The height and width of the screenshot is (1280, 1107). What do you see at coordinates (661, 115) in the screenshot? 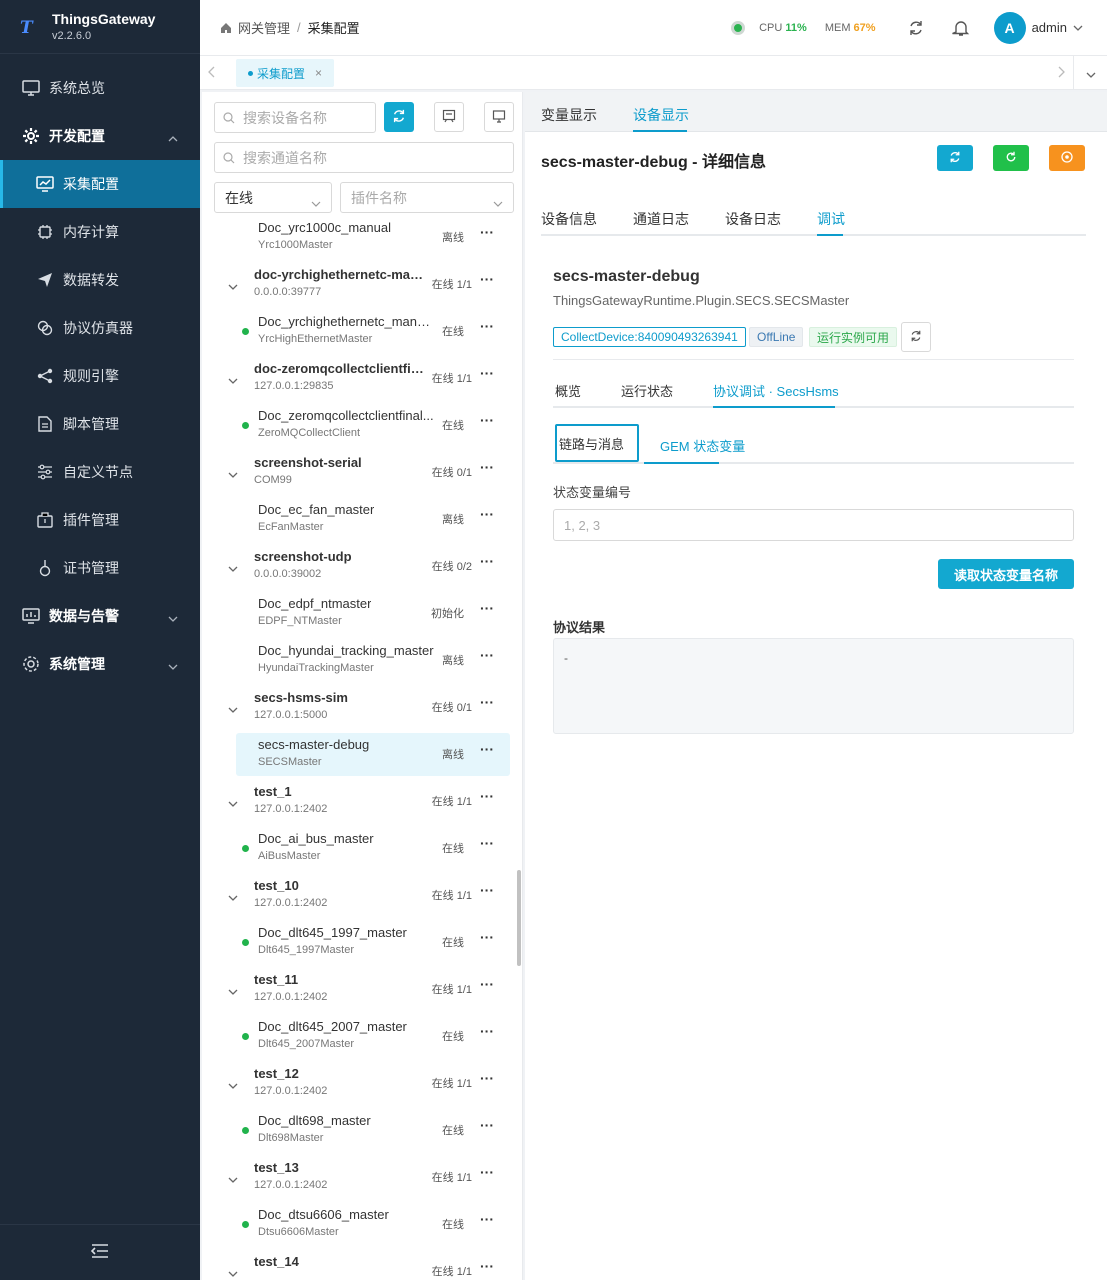
I see `tab-device-display: 设备显示` at bounding box center [661, 115].